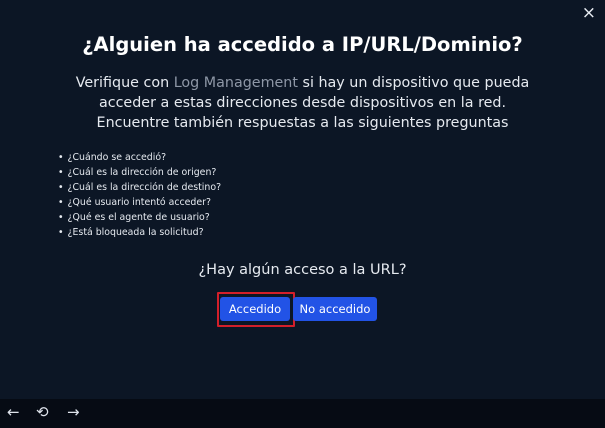  What do you see at coordinates (139, 202) in the screenshot?
I see `question-item: ¿Qué usuario intentó acceder?` at bounding box center [139, 202].